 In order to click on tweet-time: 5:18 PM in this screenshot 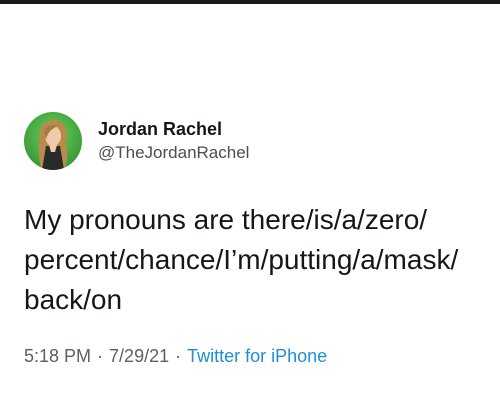, I will do `click(57, 356)`.